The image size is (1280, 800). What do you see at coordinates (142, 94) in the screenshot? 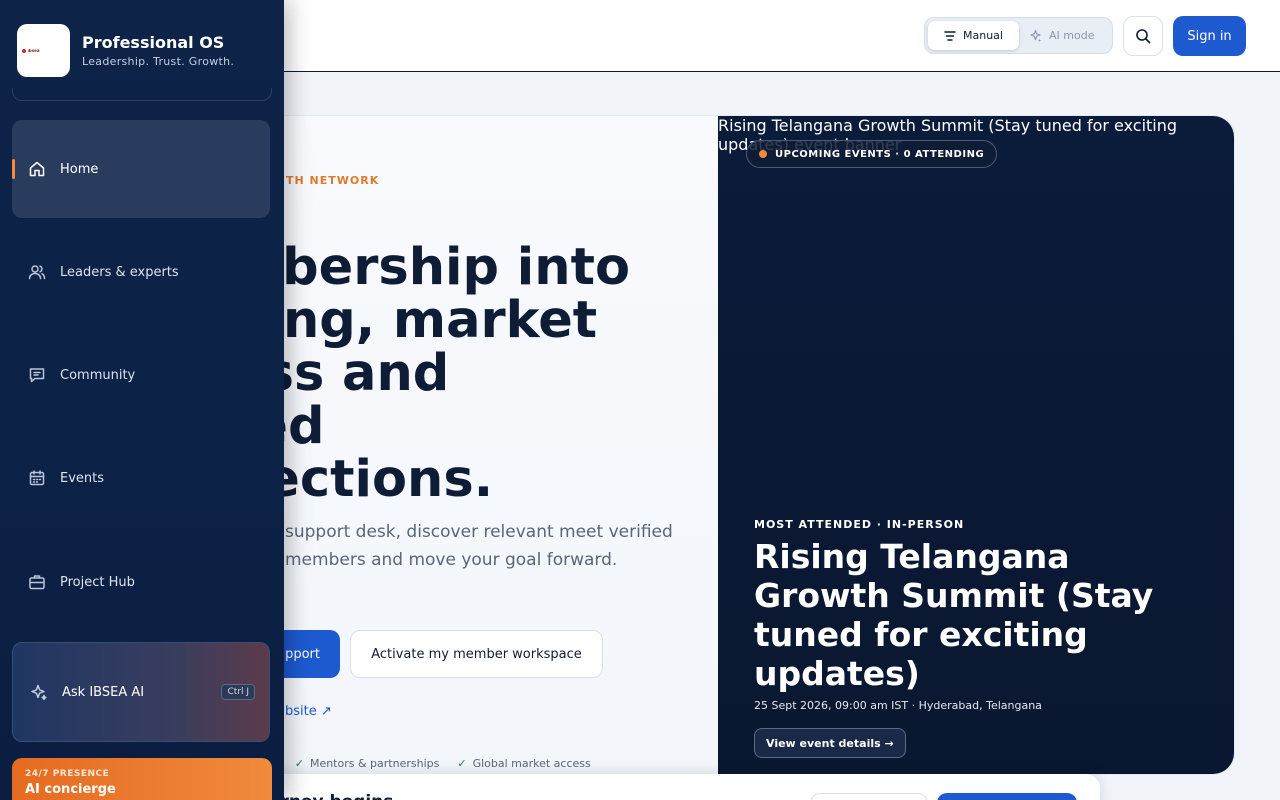
I see `brand-divider` at bounding box center [142, 94].